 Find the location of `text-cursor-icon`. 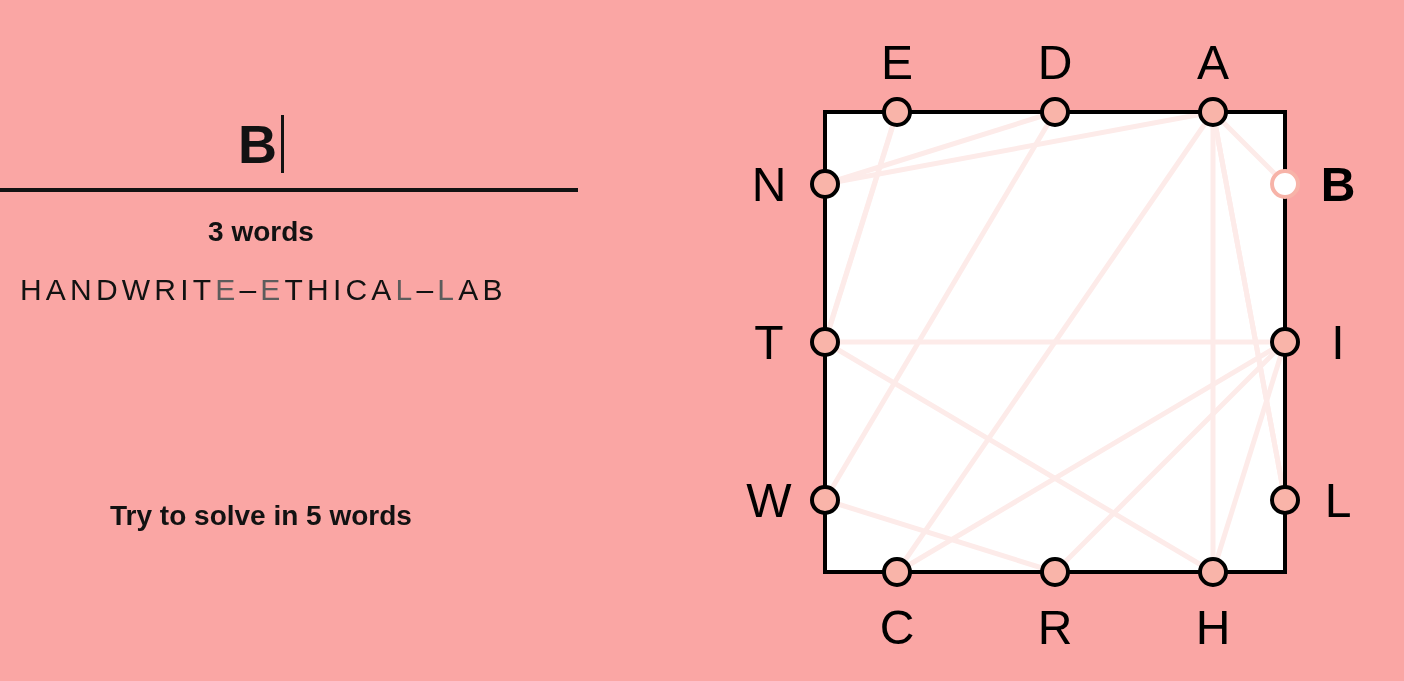

text-cursor-icon is located at coordinates (282, 144).